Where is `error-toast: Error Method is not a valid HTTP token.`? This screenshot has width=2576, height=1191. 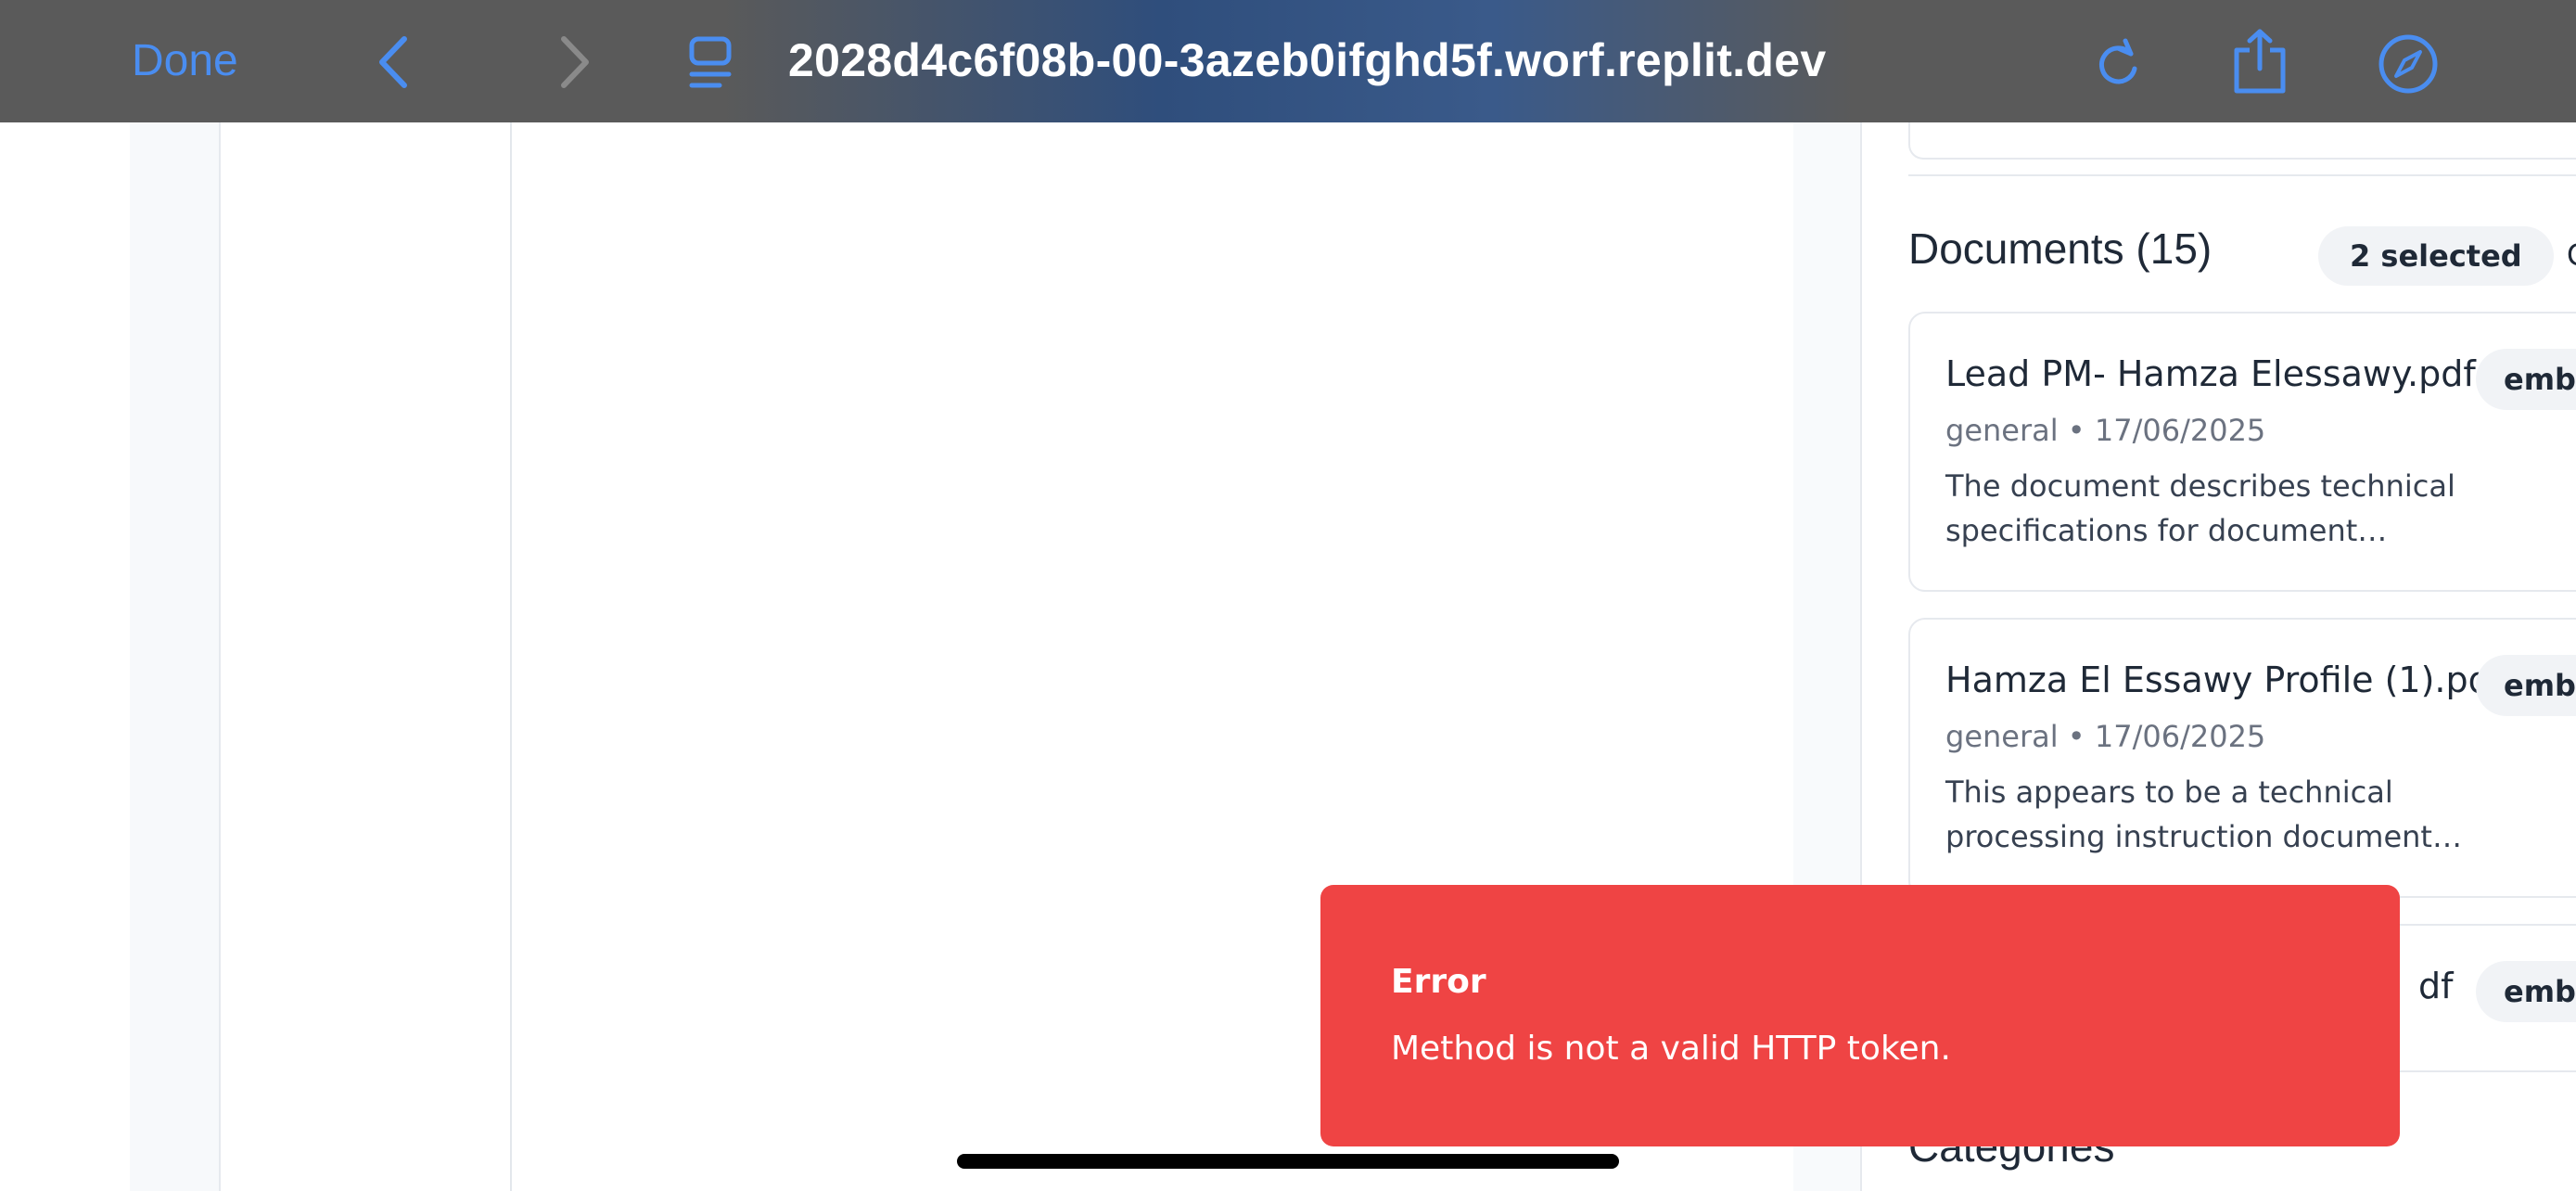
error-toast: Error Method is not a valid HTTP token. is located at coordinates (1860, 1015).